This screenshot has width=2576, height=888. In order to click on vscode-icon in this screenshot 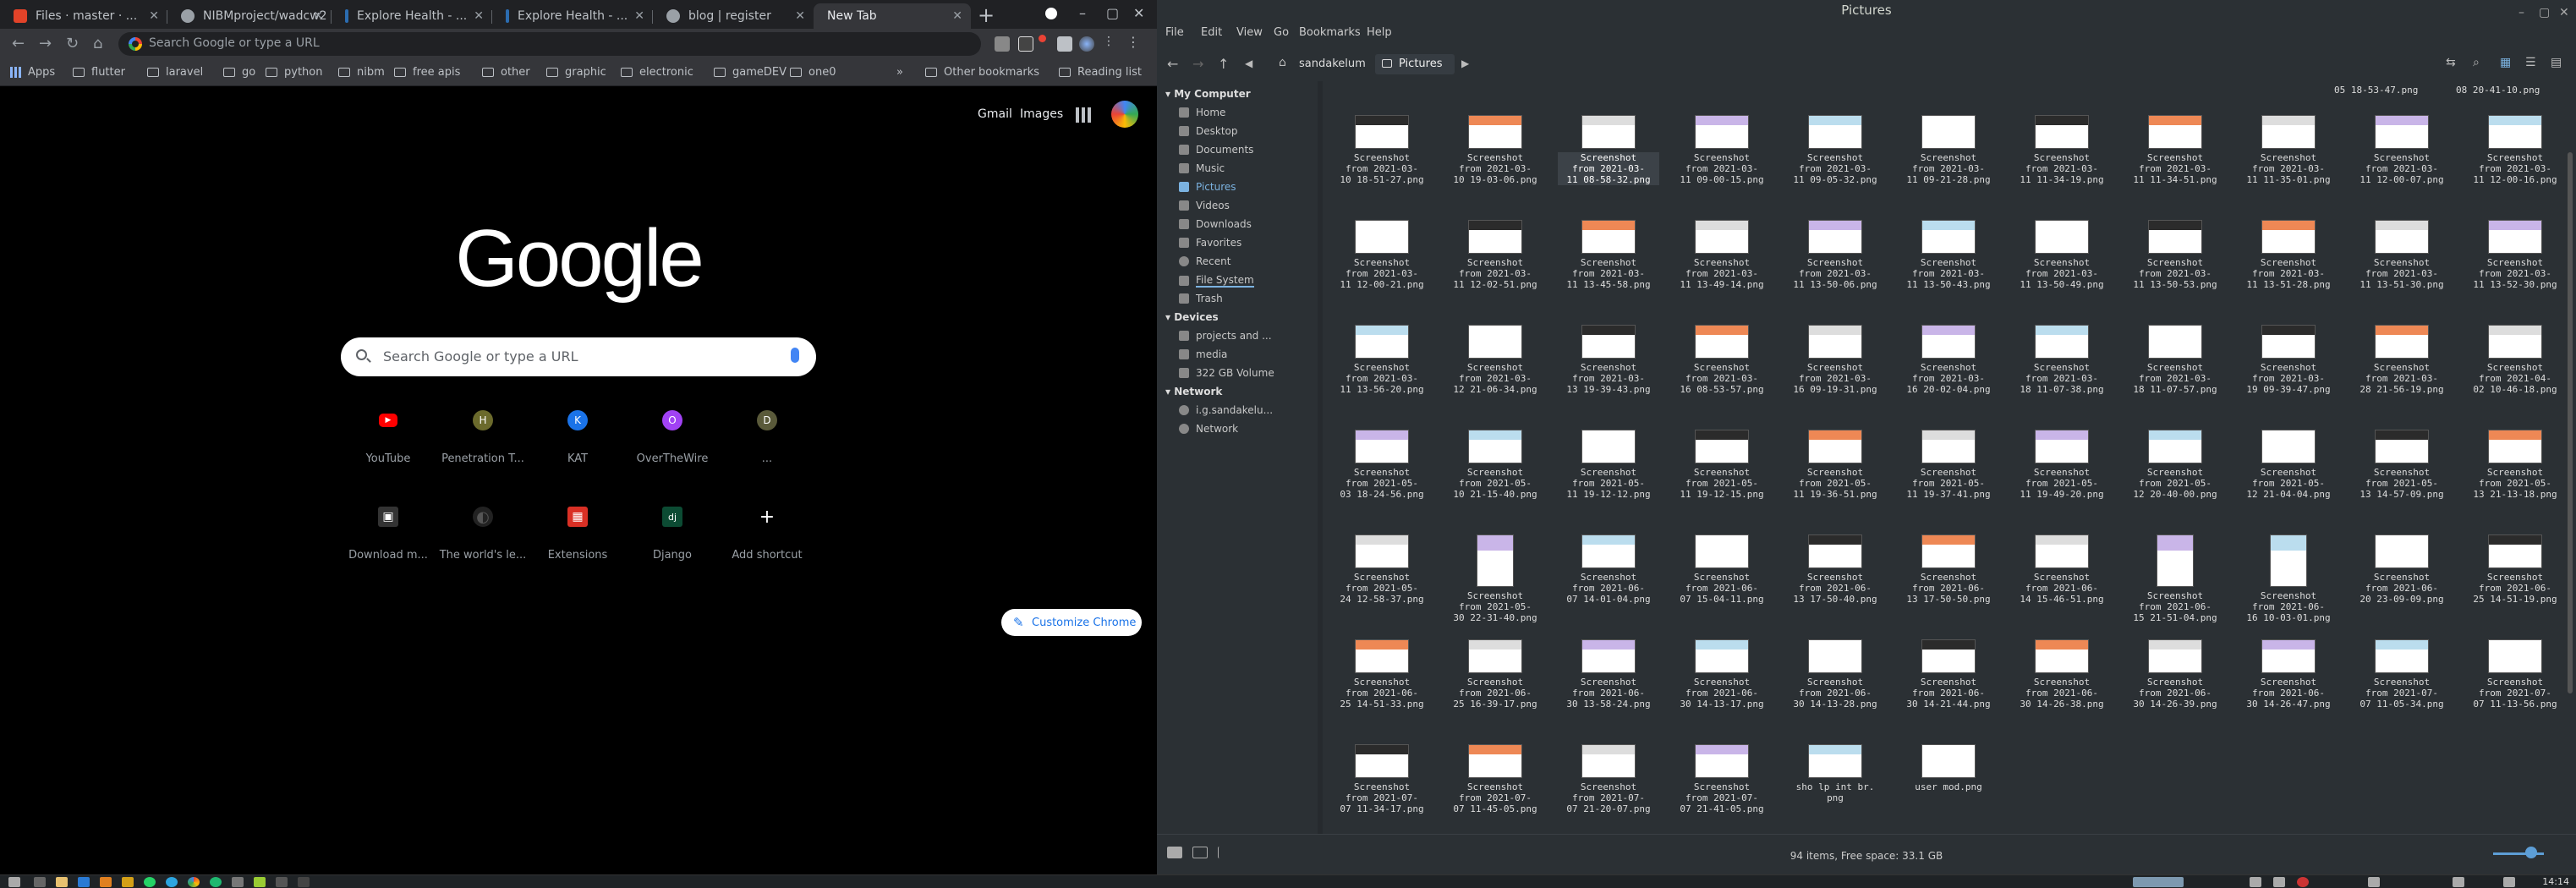, I will do `click(84, 882)`.